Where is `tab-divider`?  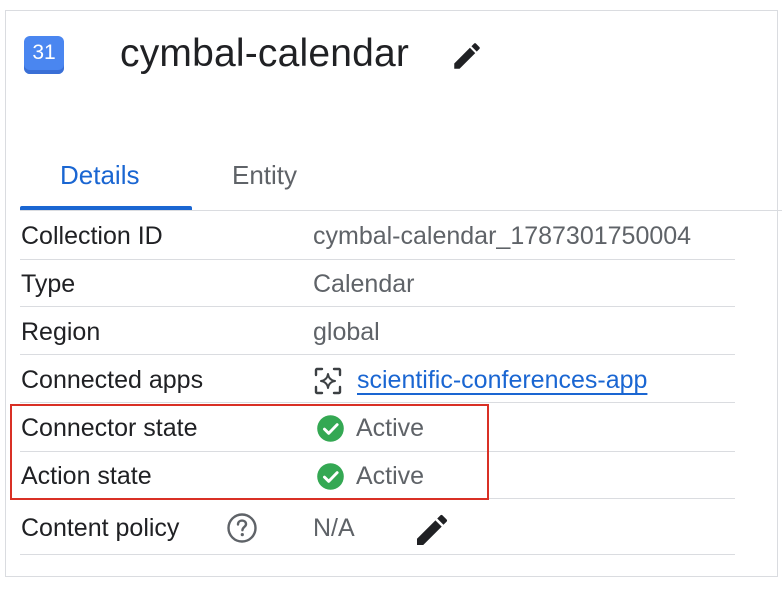 tab-divider is located at coordinates (401, 210).